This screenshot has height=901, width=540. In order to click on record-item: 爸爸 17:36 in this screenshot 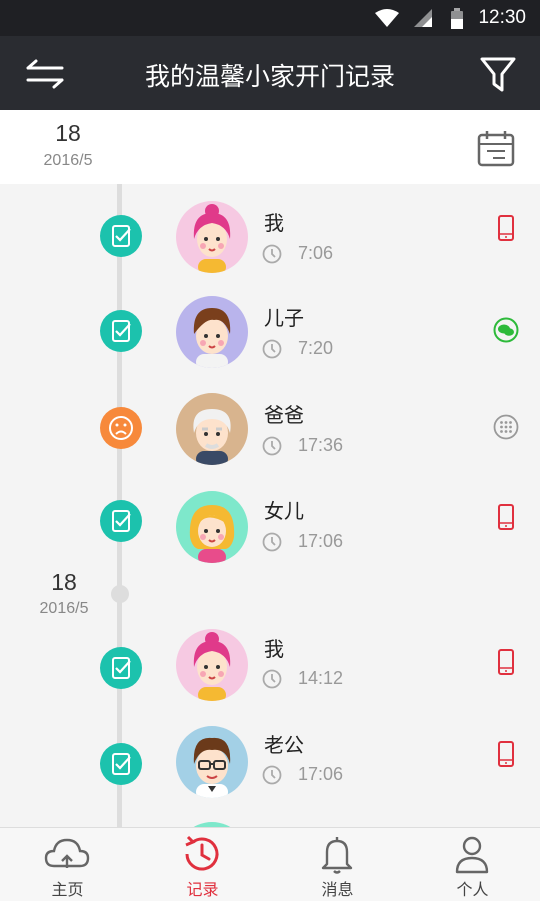, I will do `click(270, 429)`.